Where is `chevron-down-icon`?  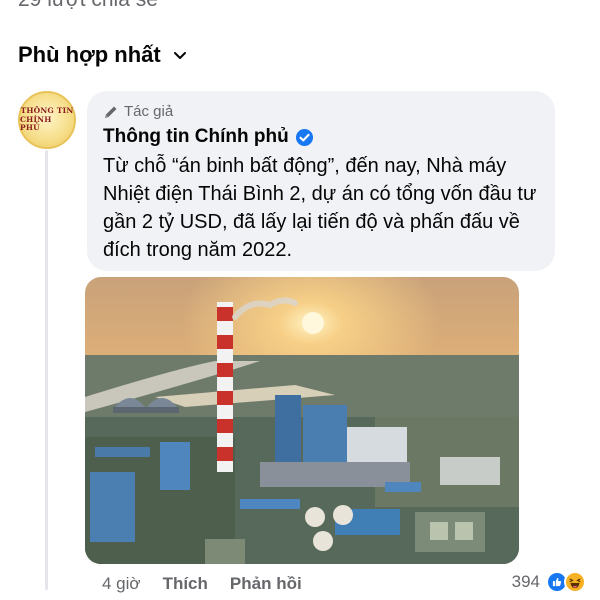
chevron-down-icon is located at coordinates (180, 55).